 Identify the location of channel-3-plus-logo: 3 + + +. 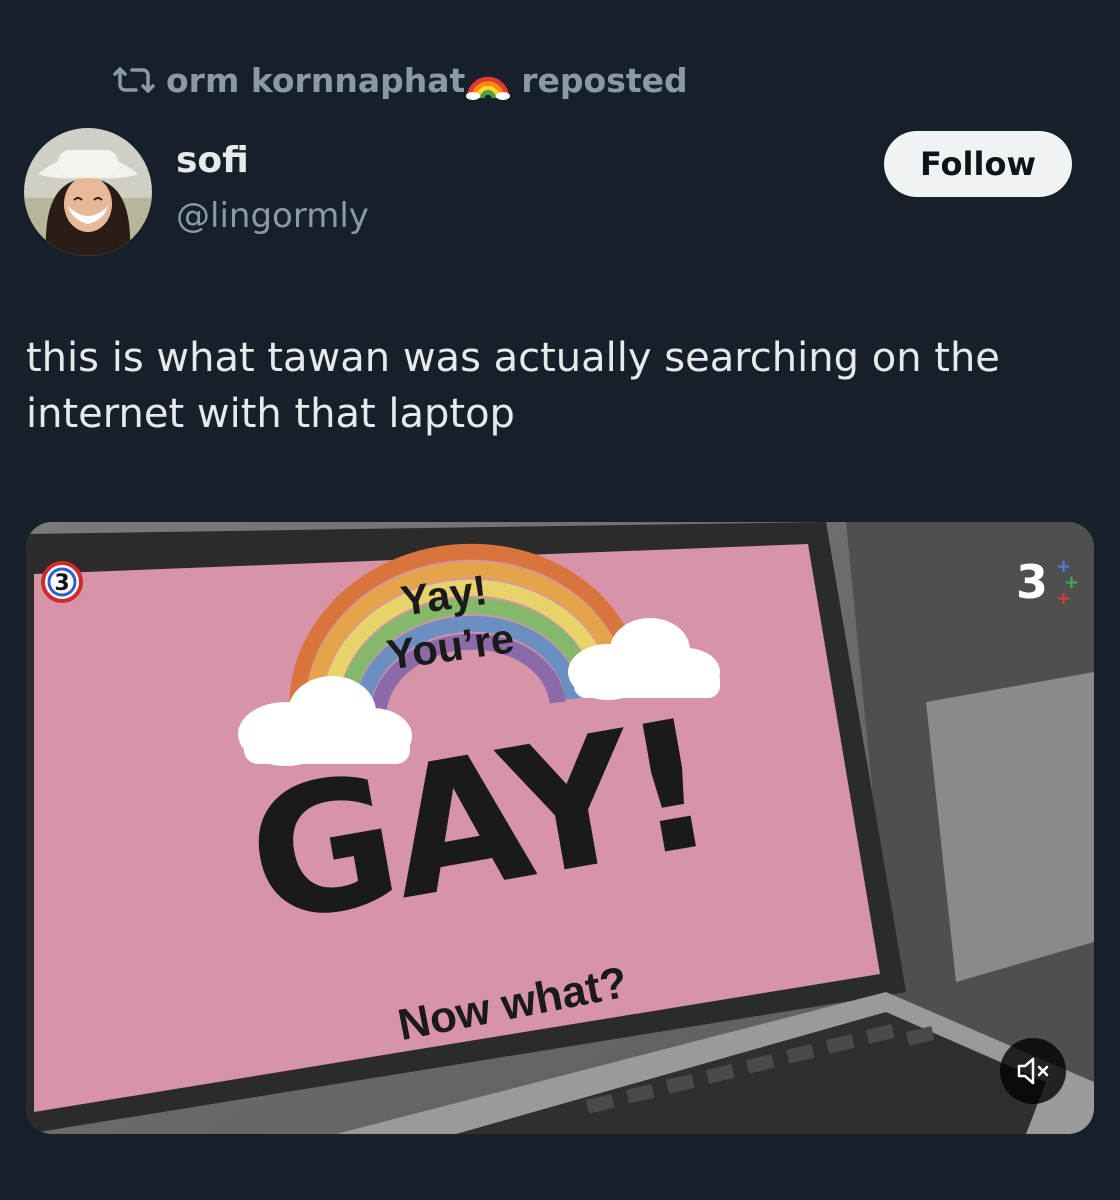
(1051, 580).